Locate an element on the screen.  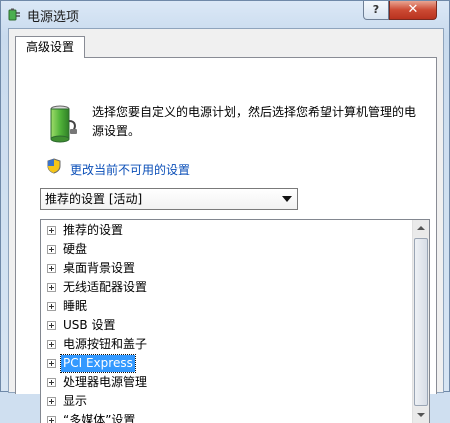
window-title: 电源选项 is located at coordinates (53, 17).